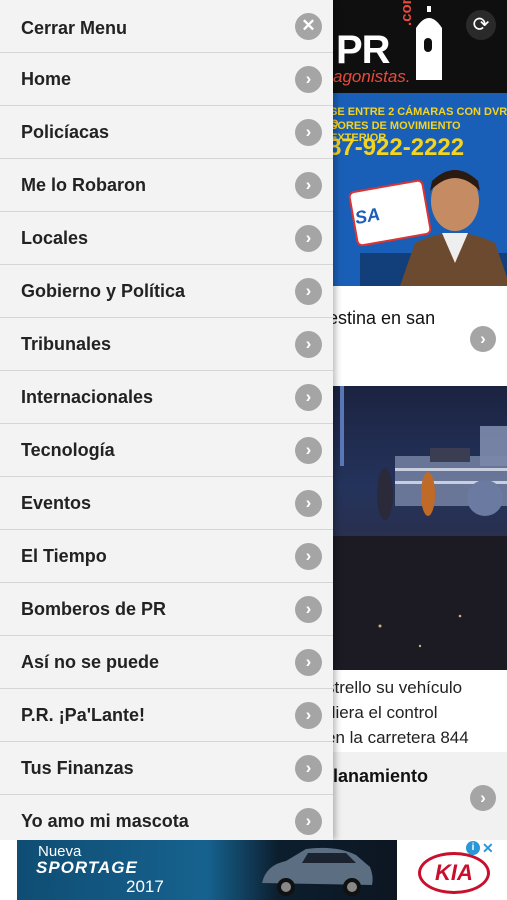 This screenshot has width=507, height=900. What do you see at coordinates (166, 238) in the screenshot?
I see `menu-item: Locales ›` at bounding box center [166, 238].